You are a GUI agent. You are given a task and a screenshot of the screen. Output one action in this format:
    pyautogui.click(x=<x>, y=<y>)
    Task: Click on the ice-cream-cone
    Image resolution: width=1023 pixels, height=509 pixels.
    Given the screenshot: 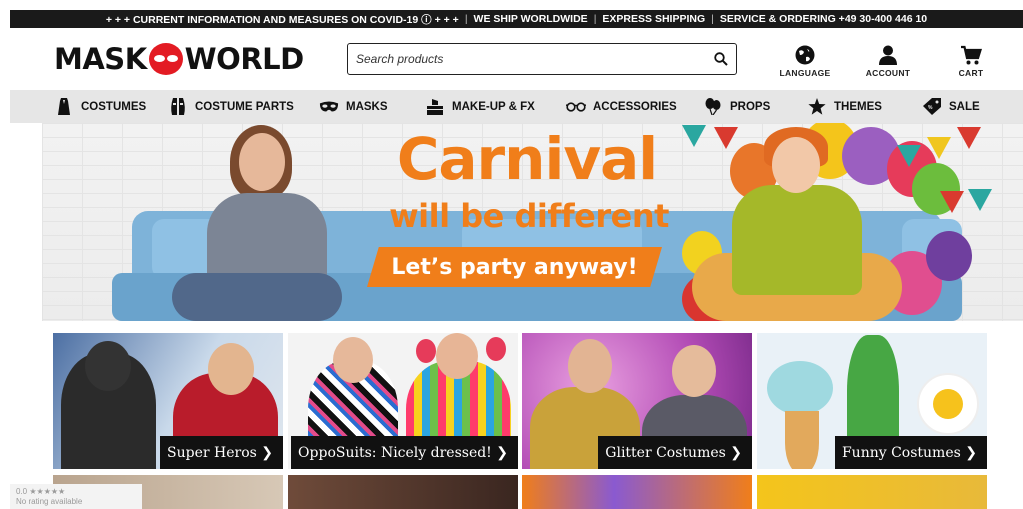 What is the action you would take?
    pyautogui.click(x=802, y=440)
    